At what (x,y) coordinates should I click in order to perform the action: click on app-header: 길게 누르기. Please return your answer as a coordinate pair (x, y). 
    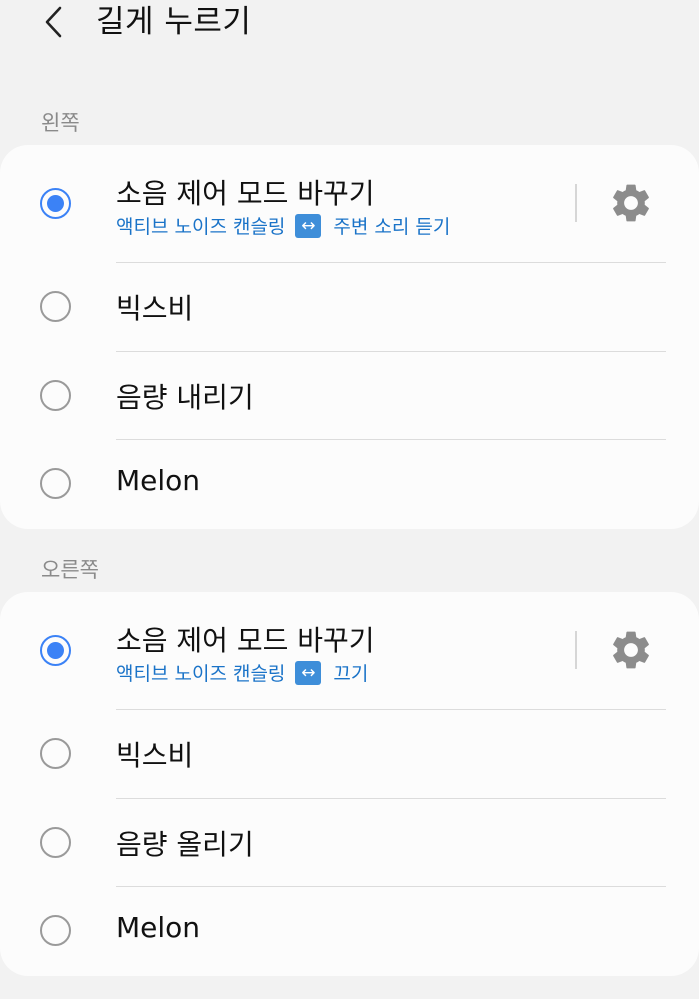
    Looking at the image, I should click on (349, 25).